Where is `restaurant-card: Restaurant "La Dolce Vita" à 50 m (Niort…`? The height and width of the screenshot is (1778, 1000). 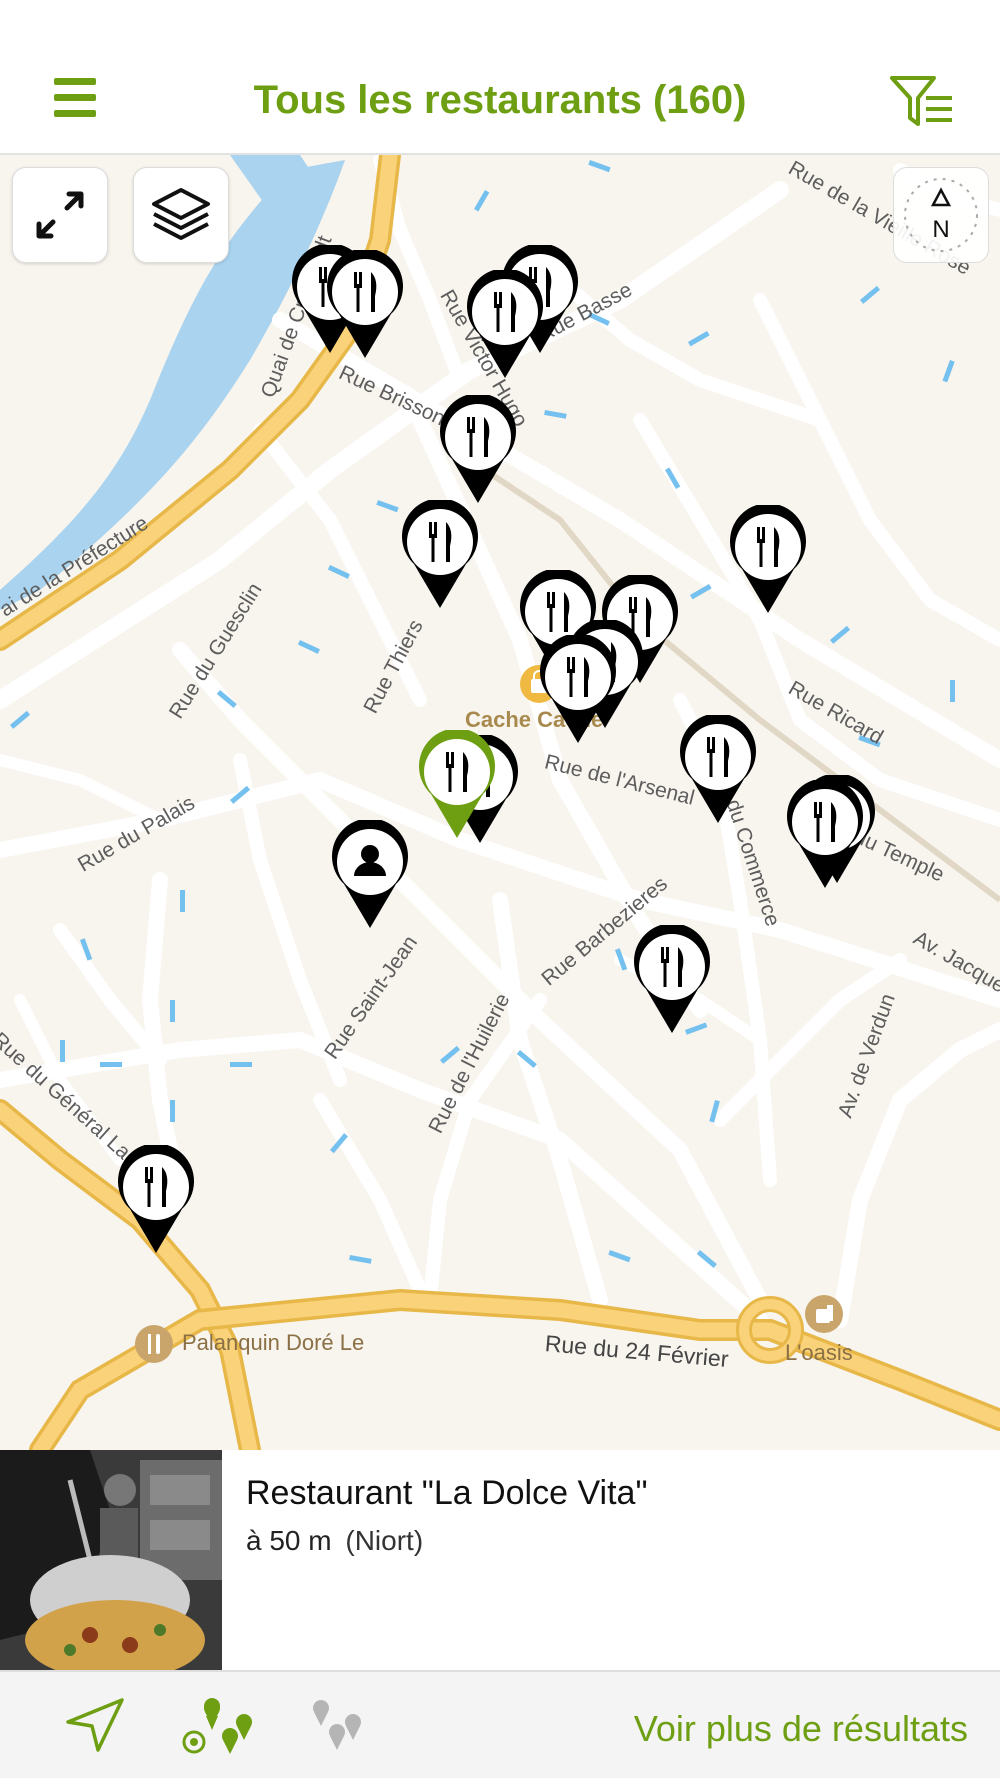 restaurant-card: Restaurant "La Dolce Vita" à 50 m (Niort… is located at coordinates (500, 1560).